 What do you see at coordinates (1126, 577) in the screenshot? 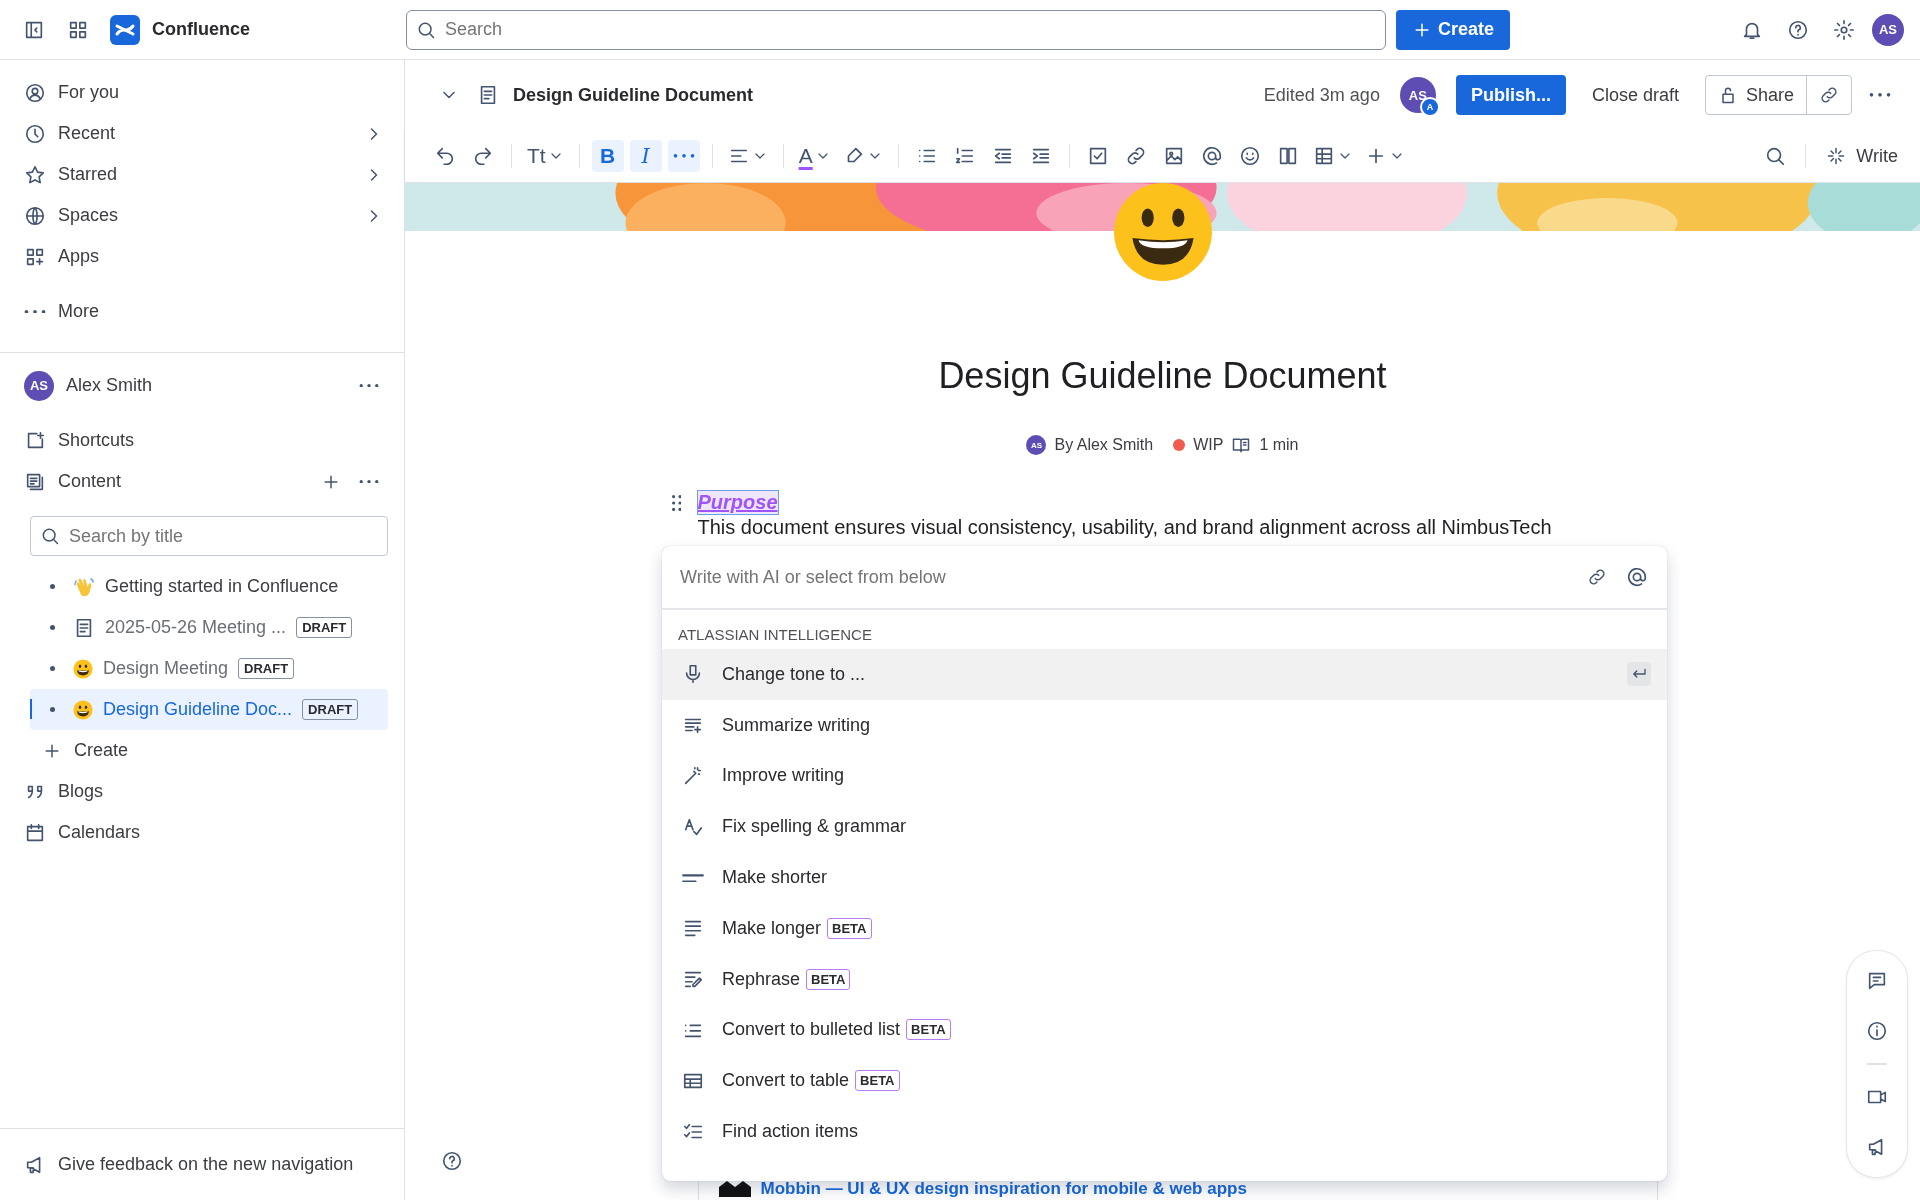
I see `prompt-field: Write with AI or select from below` at bounding box center [1126, 577].